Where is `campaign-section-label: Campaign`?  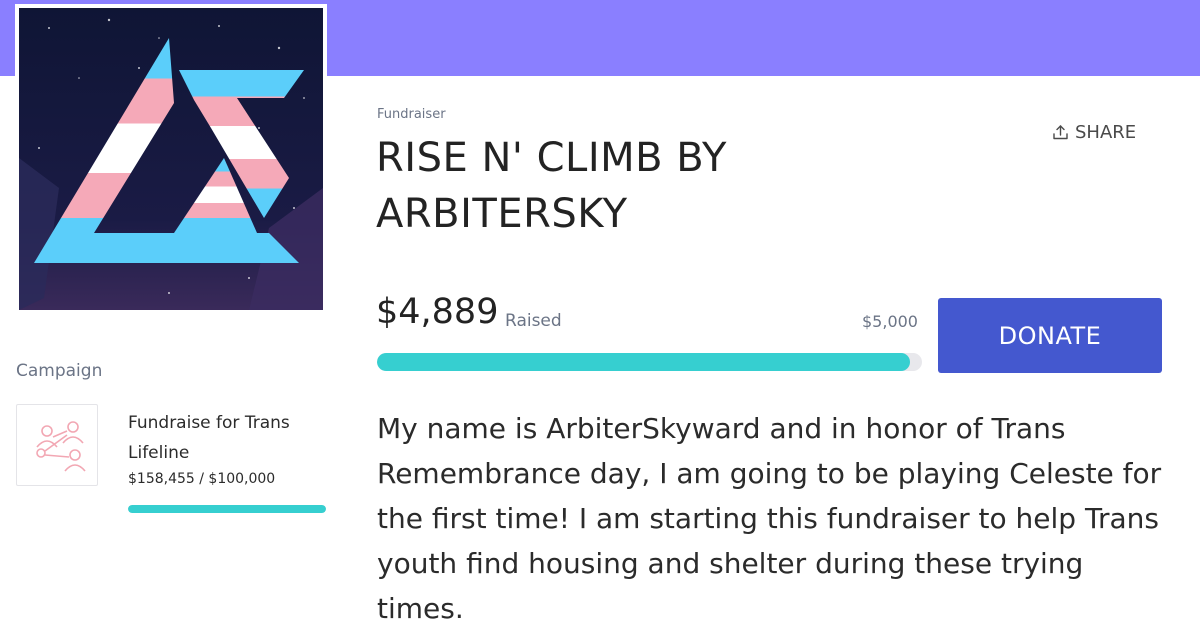 campaign-section-label: Campaign is located at coordinates (59, 371).